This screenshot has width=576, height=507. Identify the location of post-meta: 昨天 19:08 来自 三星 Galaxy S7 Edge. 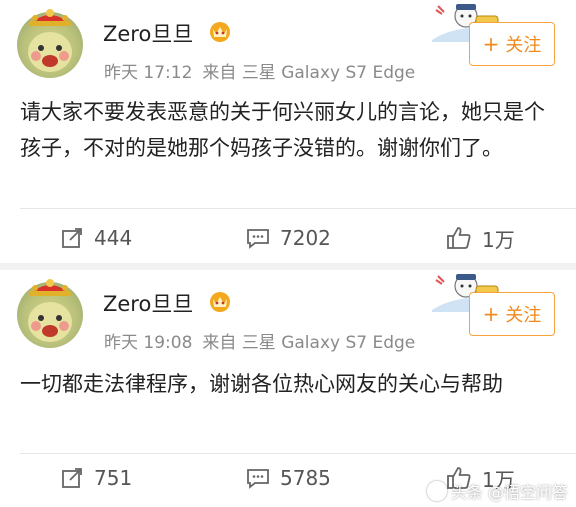
(264, 340).